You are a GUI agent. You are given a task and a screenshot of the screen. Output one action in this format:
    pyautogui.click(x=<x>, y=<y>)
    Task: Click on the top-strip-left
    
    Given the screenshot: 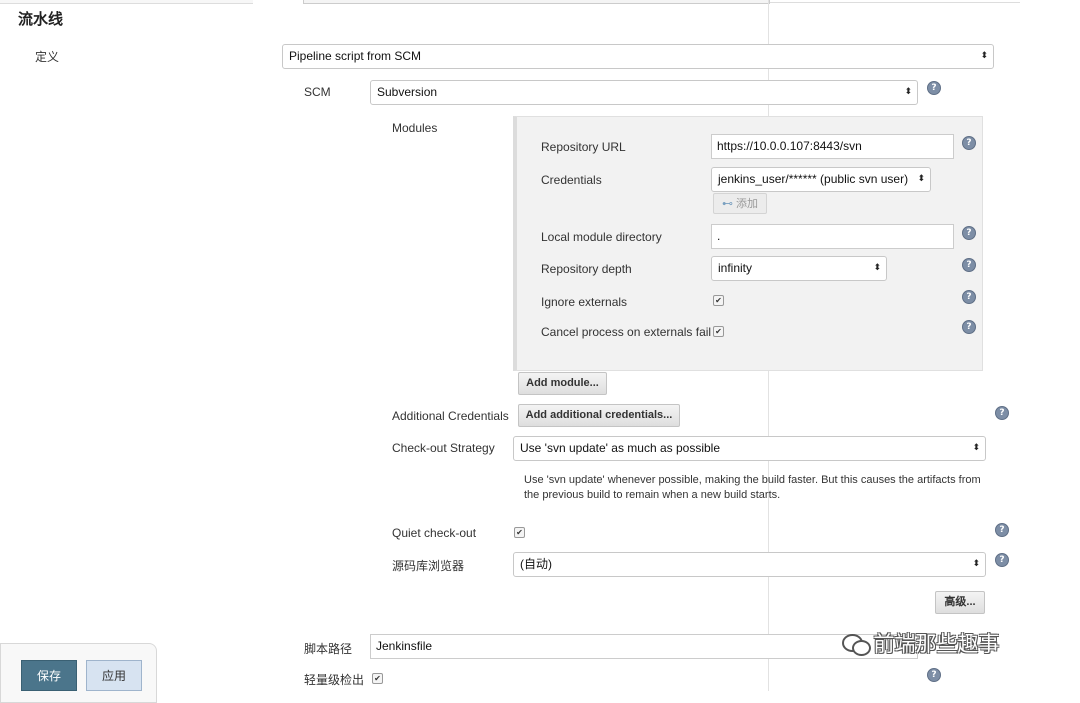 What is the action you would take?
    pyautogui.click(x=126, y=2)
    